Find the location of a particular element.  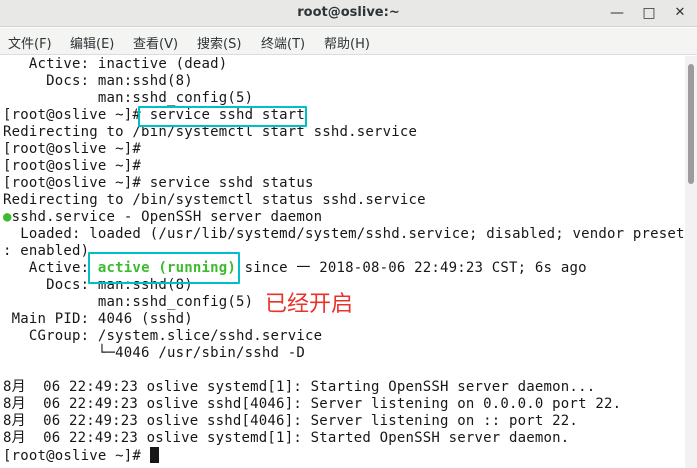

menu-terminal: 终端(T) is located at coordinates (283, 42).